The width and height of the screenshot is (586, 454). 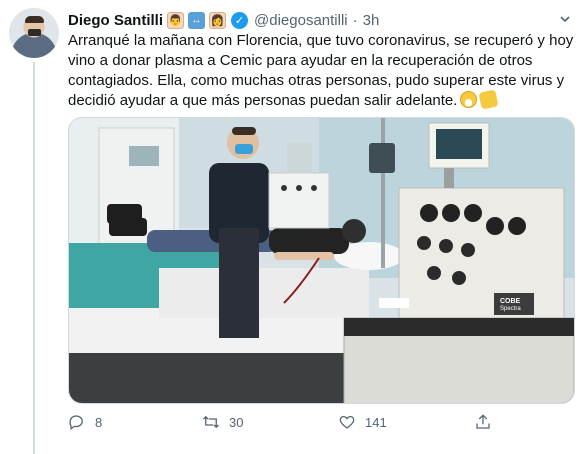 What do you see at coordinates (211, 422) in the screenshot?
I see `retweet-icon` at bounding box center [211, 422].